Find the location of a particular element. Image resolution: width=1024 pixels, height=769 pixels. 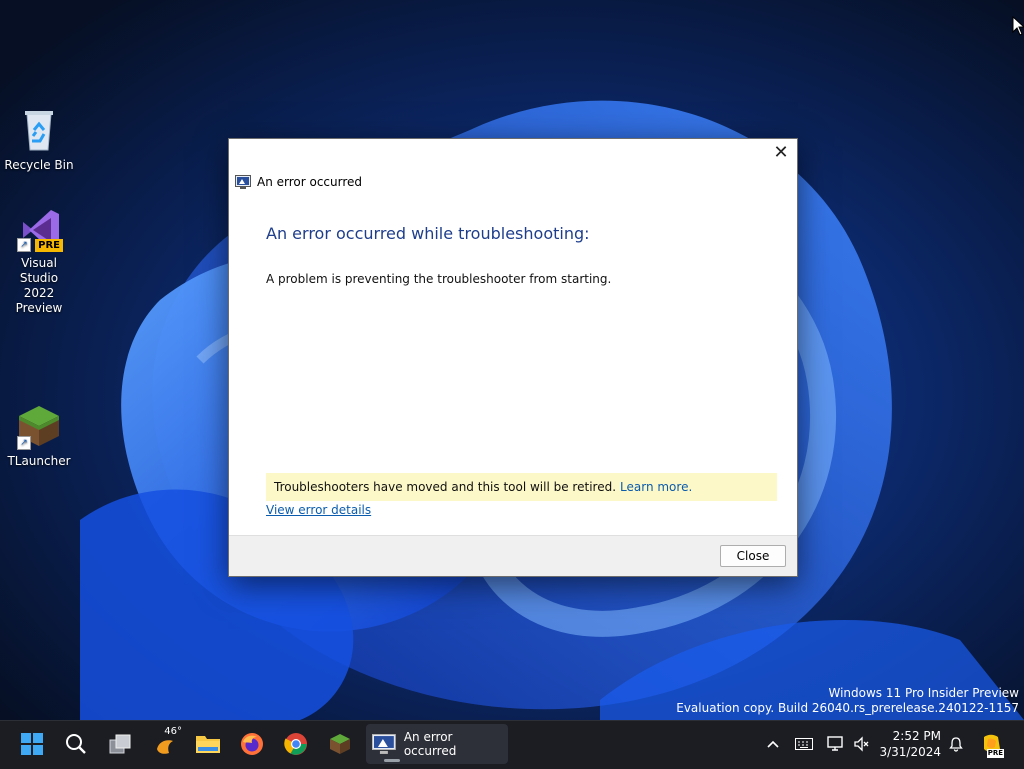

taskbar-active-window-error: An error occurred is located at coordinates (437, 744).